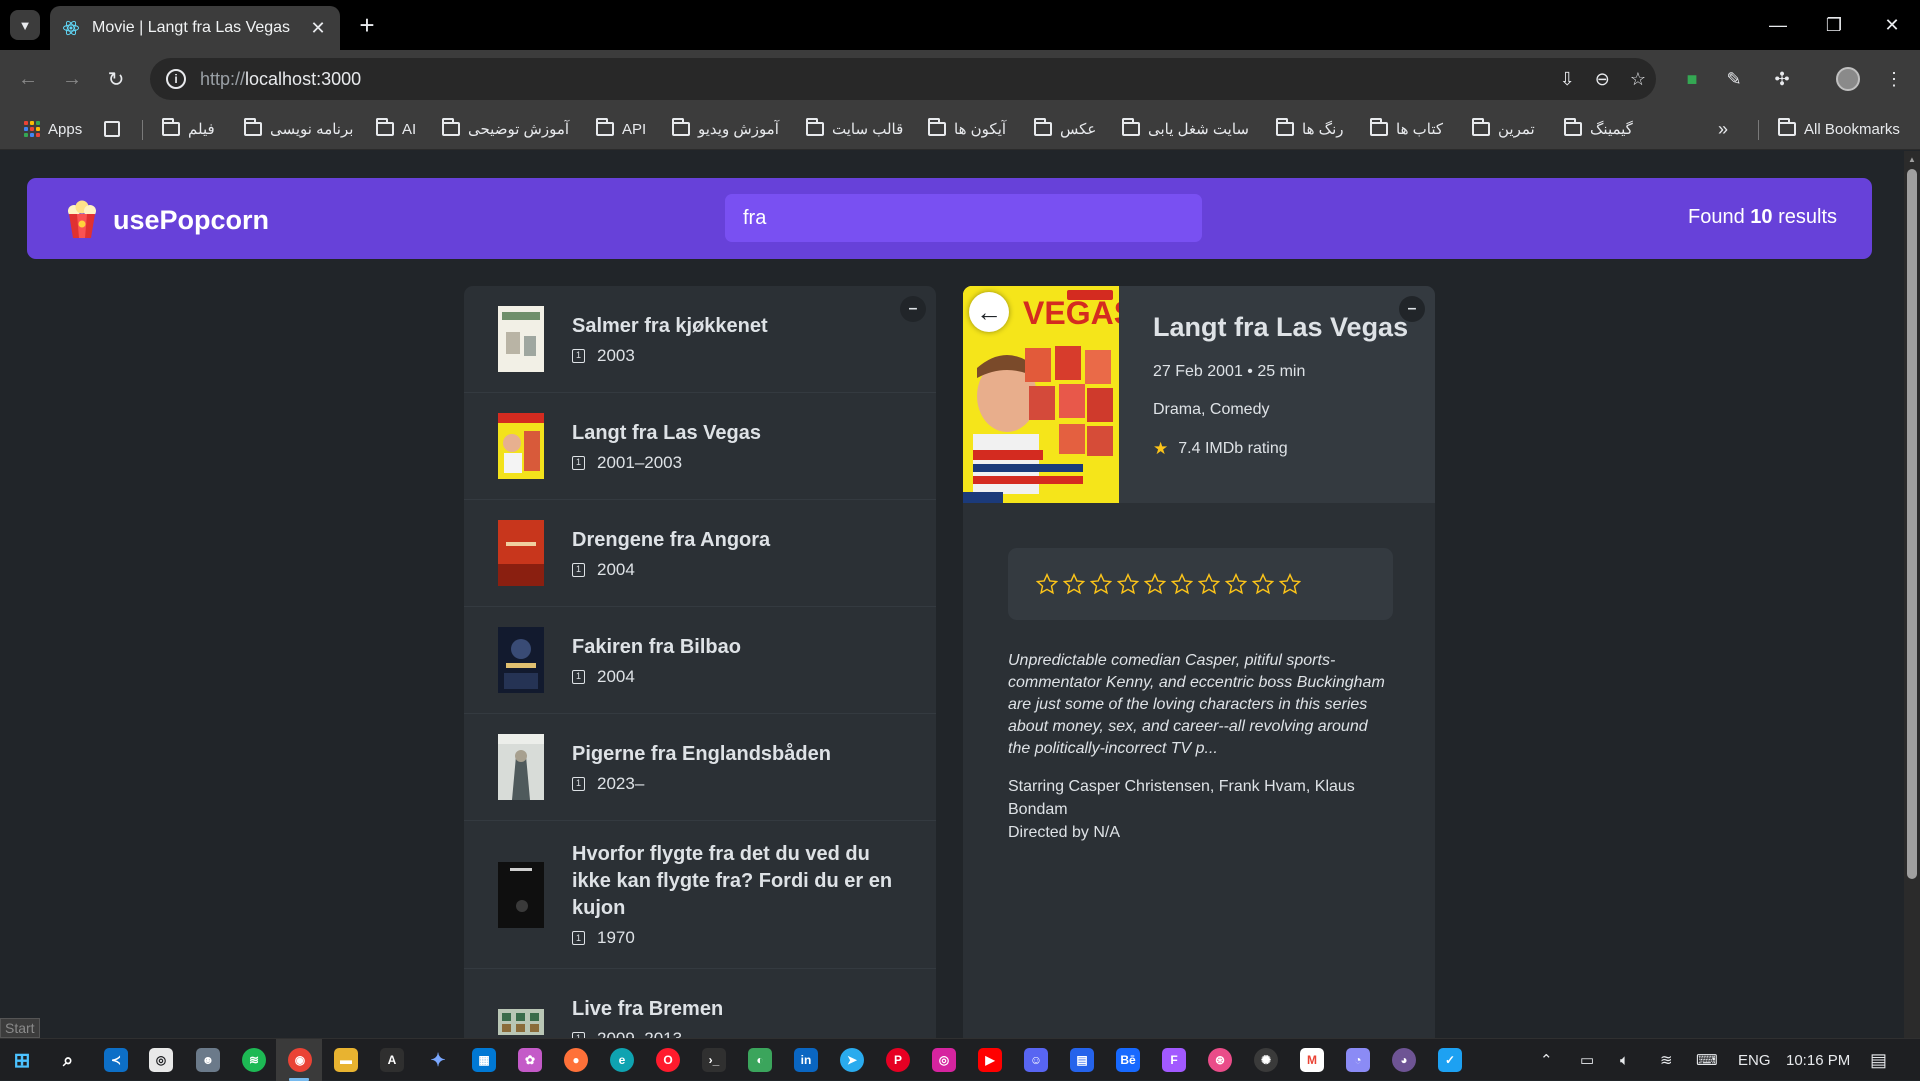 The width and height of the screenshot is (1920, 1081). What do you see at coordinates (1818, 1060) in the screenshot?
I see `clock: 10:16 PM` at bounding box center [1818, 1060].